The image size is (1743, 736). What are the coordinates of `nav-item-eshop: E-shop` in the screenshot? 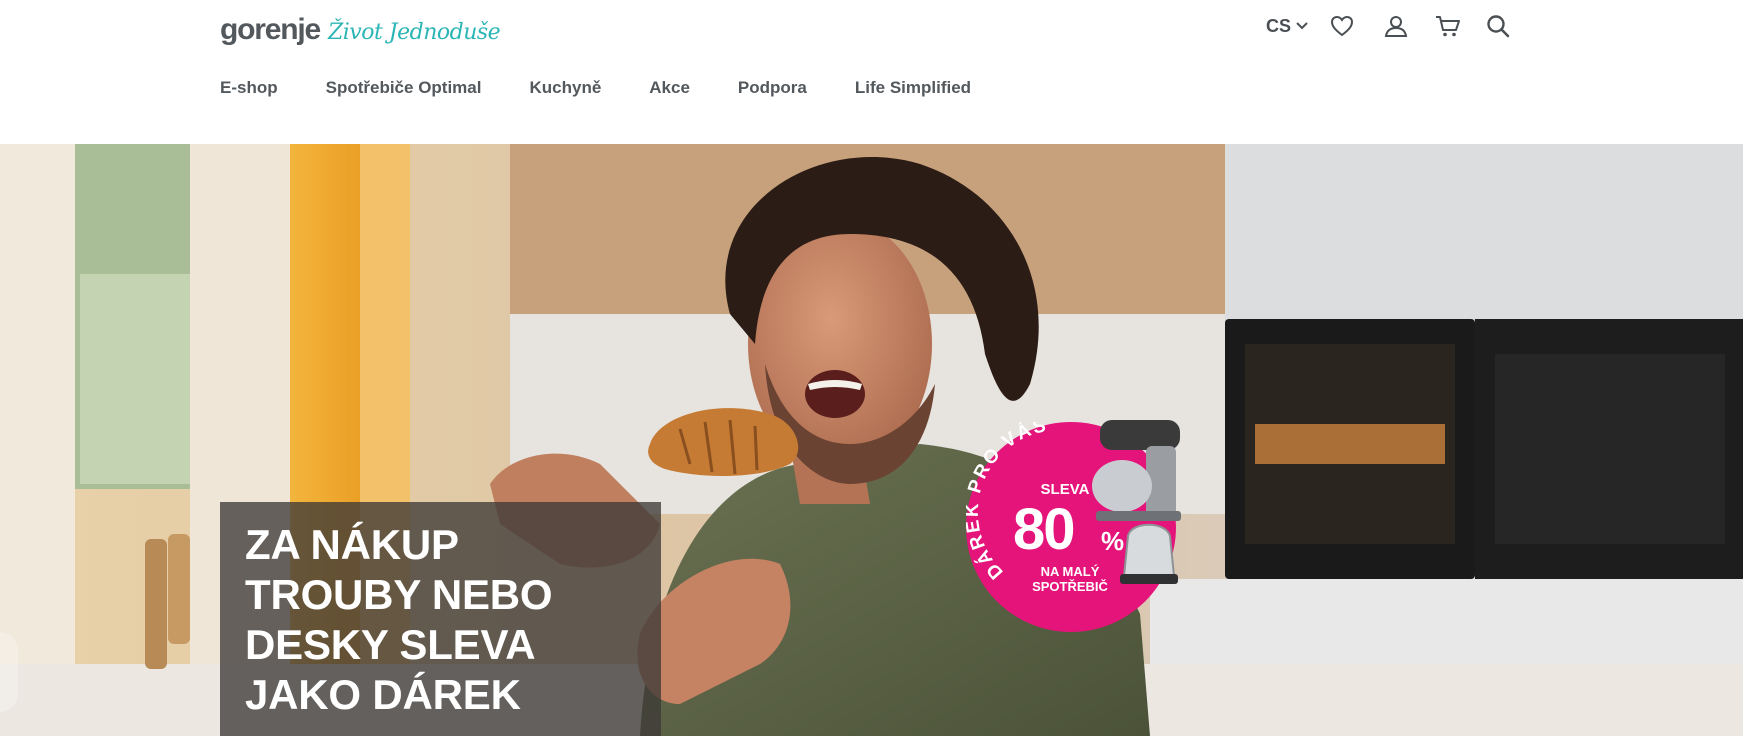 It's located at (249, 88).